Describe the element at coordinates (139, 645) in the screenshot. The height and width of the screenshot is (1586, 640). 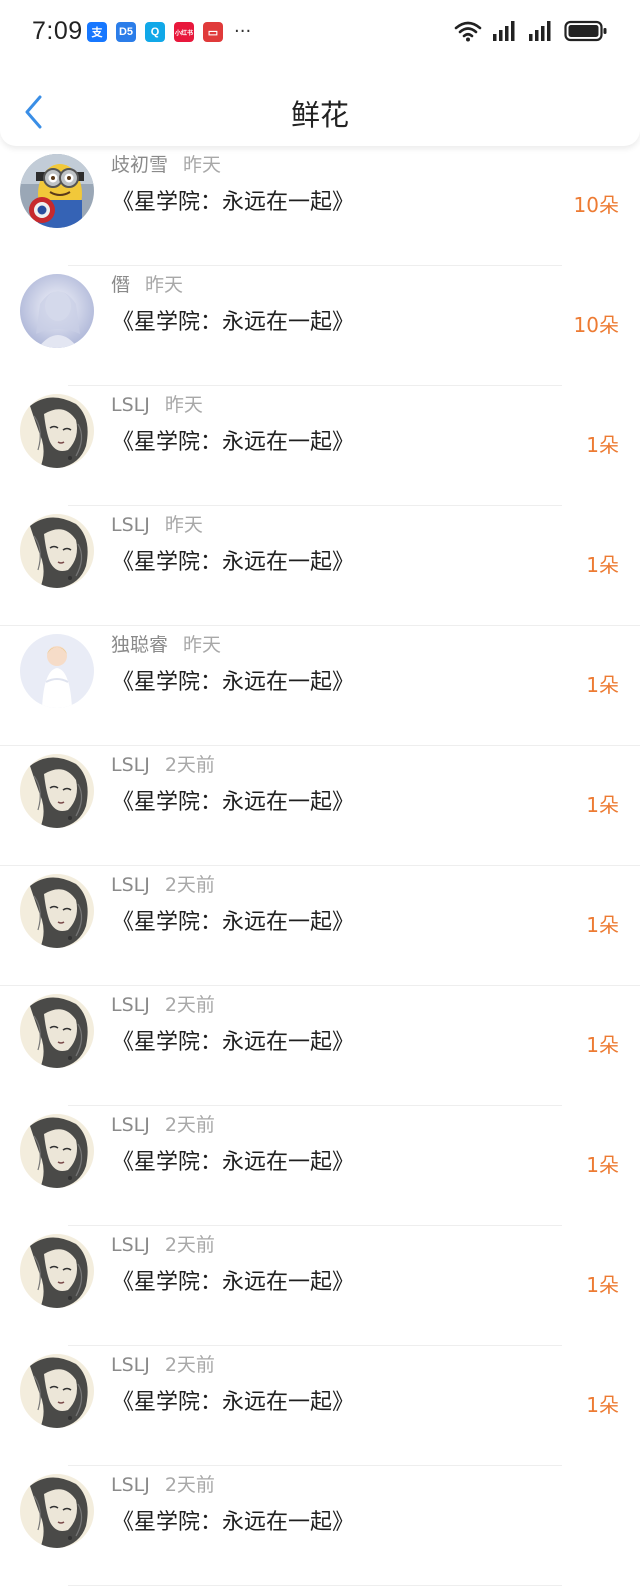
I see `sender-name: 独聪睿` at that location.